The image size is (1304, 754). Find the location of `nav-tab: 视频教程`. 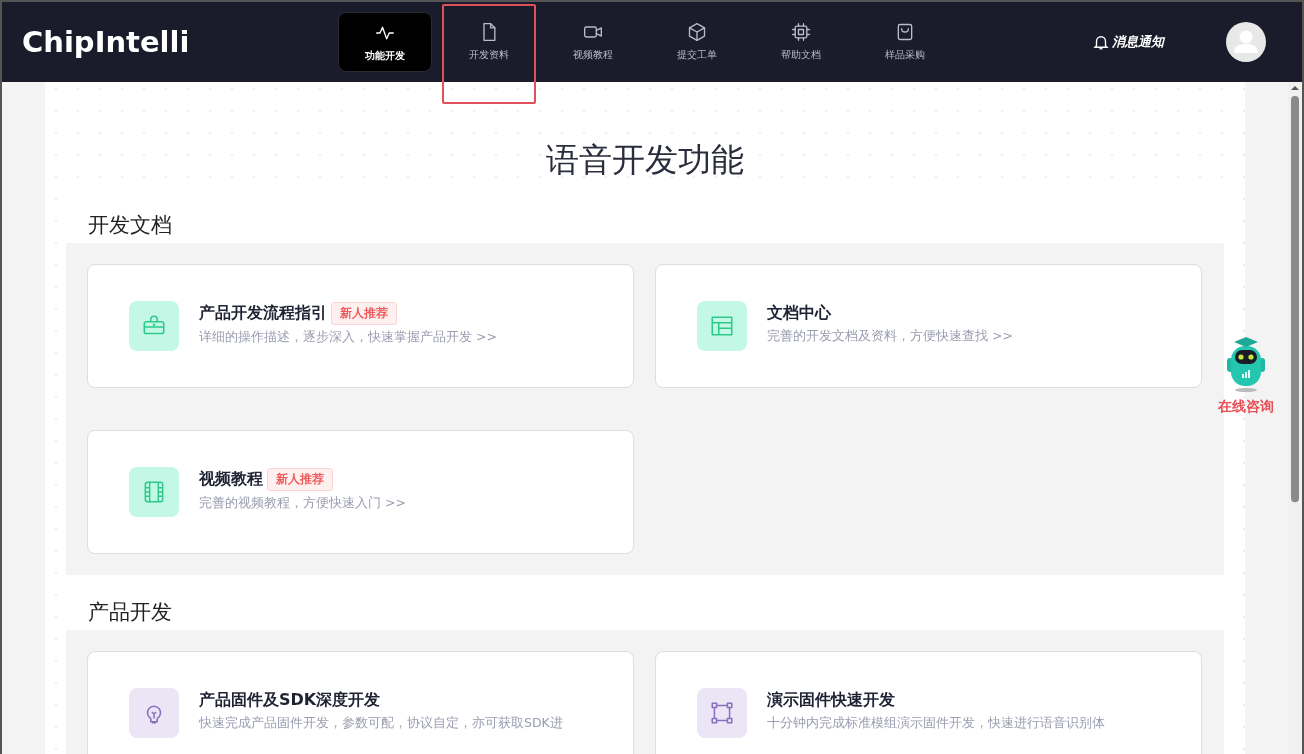

nav-tab: 视频教程 is located at coordinates (593, 42).